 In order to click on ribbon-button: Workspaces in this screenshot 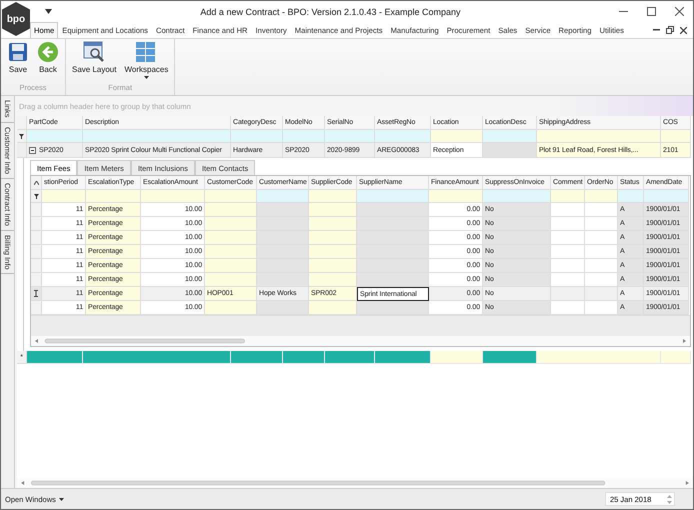, I will do `click(146, 61)`.